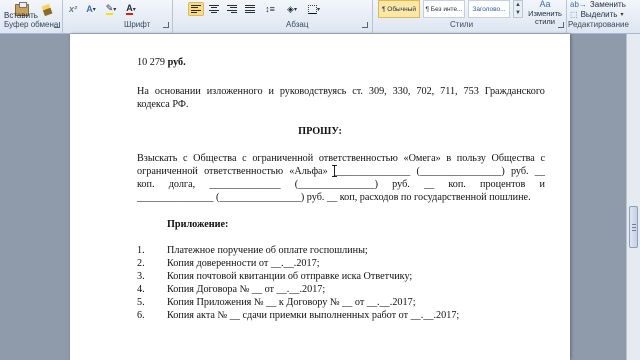 The width and height of the screenshot is (640, 360). I want to click on word: 330,, so click(401, 91).